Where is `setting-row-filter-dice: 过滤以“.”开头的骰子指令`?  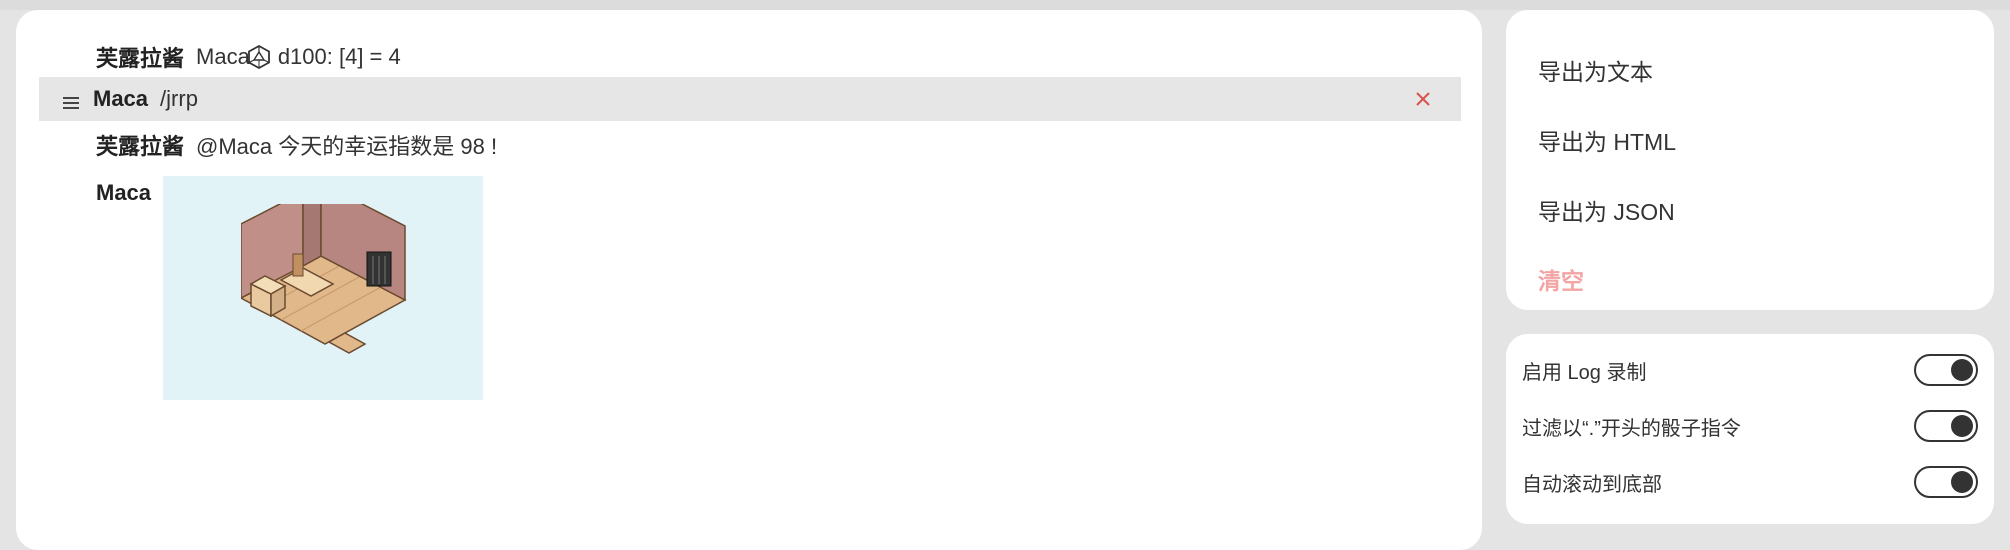 setting-row-filter-dice: 过滤以“.”开头的骰子指令 is located at coordinates (1750, 426).